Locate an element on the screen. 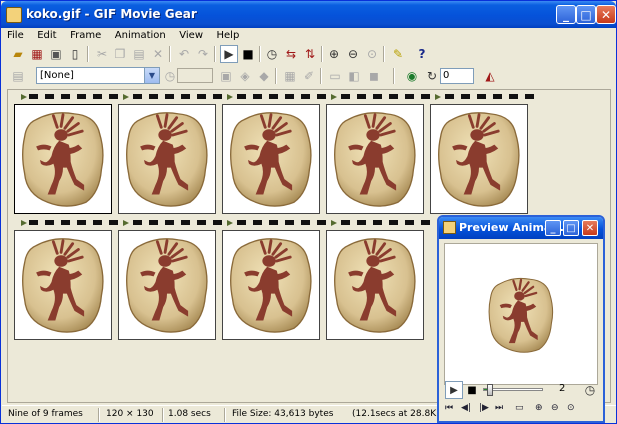 The height and width of the screenshot is (424, 617). title-bar: koko.gif - GIF Movie Gear _ □ ✕ is located at coordinates (308, 14).